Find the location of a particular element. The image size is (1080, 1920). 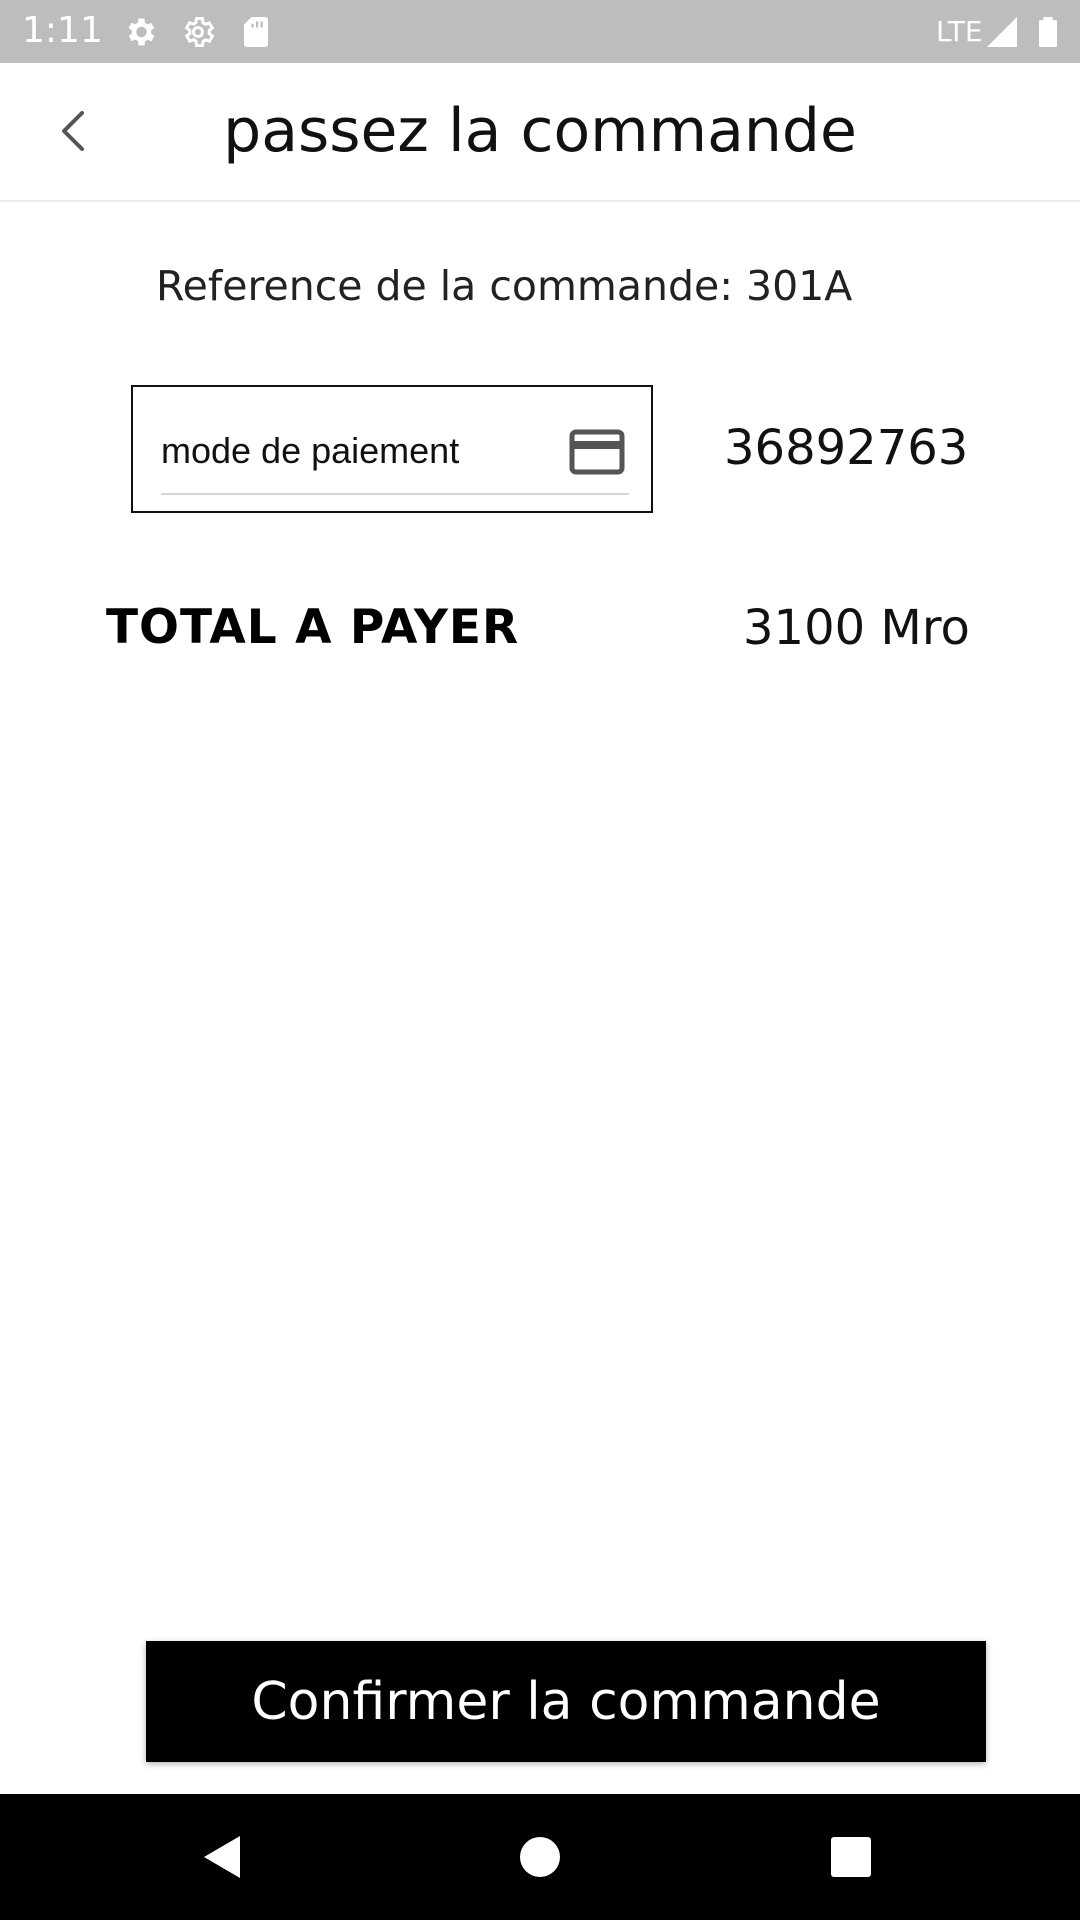

payment-field-underline is located at coordinates (395, 494).